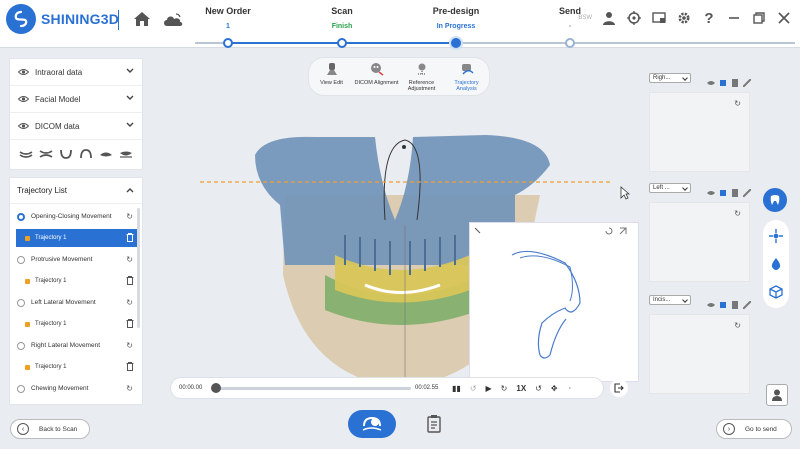 This screenshot has width=800, height=449. What do you see at coordinates (342, 18) in the screenshot?
I see `step-scan: Scan Finish` at bounding box center [342, 18].